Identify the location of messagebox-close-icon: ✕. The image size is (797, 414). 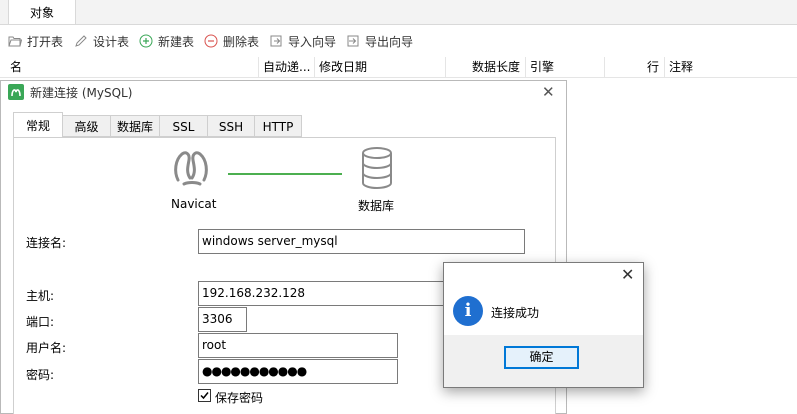
(627, 274).